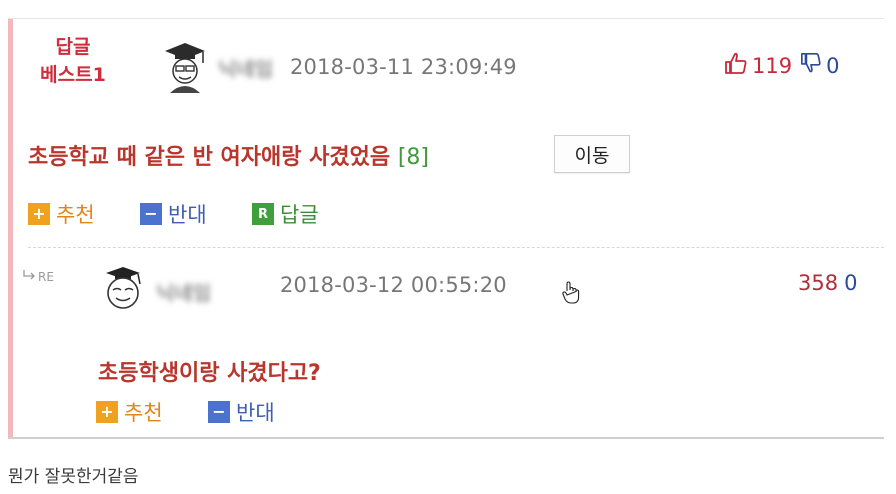 Image resolution: width=896 pixels, height=494 pixels. What do you see at coordinates (811, 65) in the screenshot?
I see `thumbs-down-icon` at bounding box center [811, 65].